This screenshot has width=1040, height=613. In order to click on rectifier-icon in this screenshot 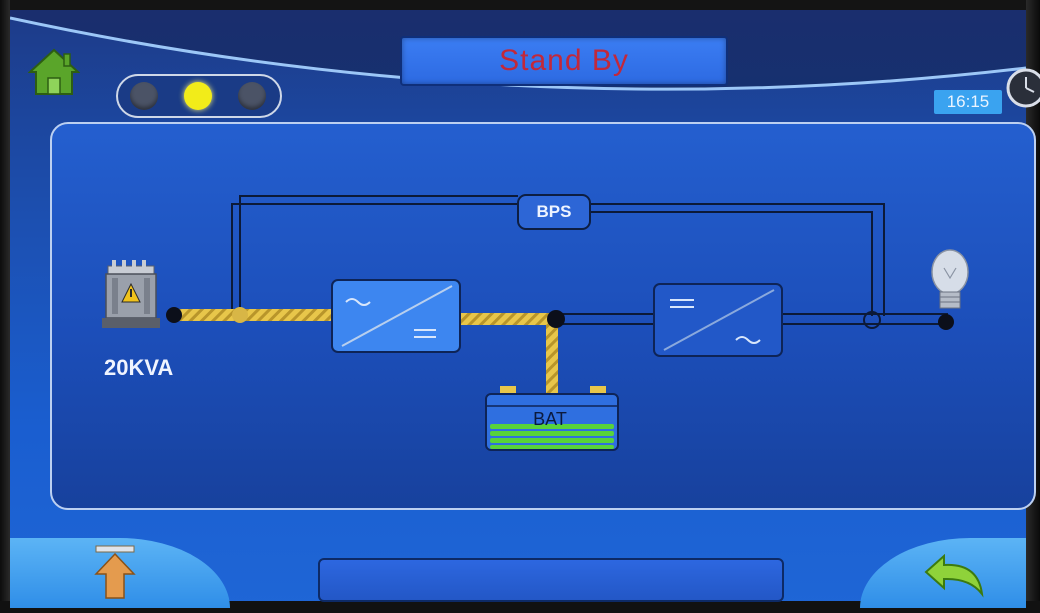, I will do `click(396, 316)`.